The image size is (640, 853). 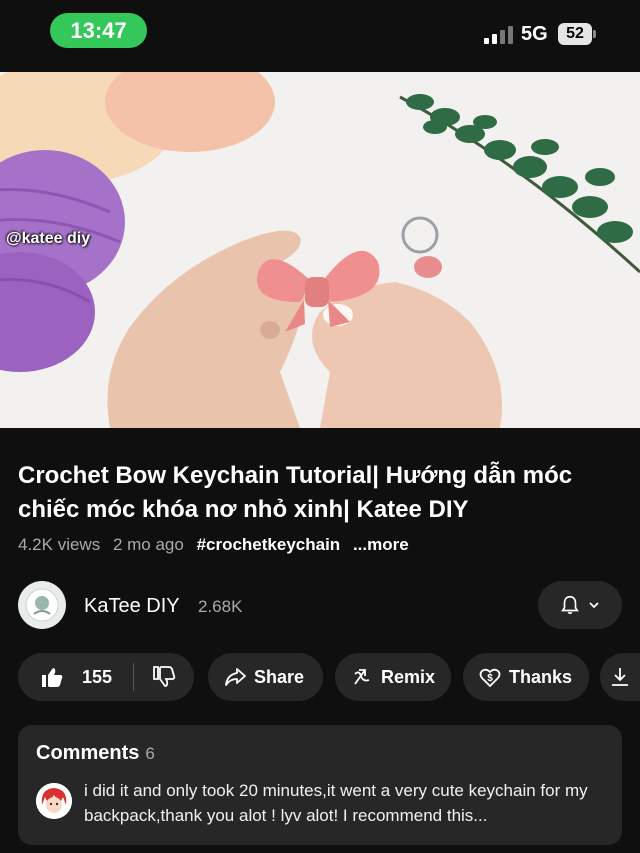 I want to click on like-dislike-group: 155, so click(x=106, y=677).